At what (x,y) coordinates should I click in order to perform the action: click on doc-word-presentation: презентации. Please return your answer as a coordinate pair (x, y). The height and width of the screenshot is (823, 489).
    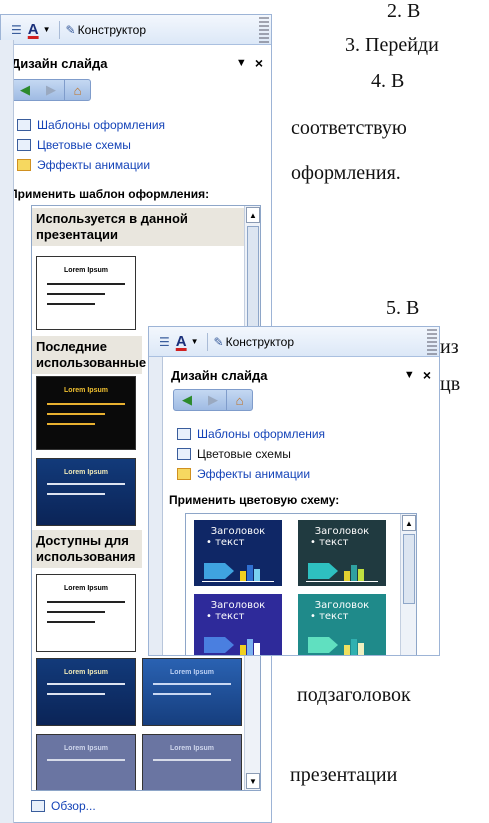
    Looking at the image, I should click on (344, 775).